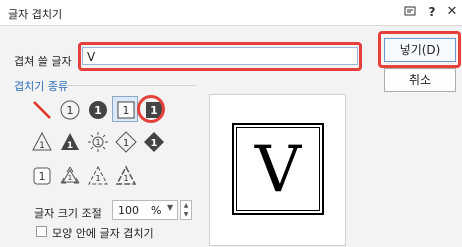 This screenshot has height=247, width=462. Describe the element at coordinates (186, 210) in the screenshot. I see `size-spinner: ▲ ▼` at that location.